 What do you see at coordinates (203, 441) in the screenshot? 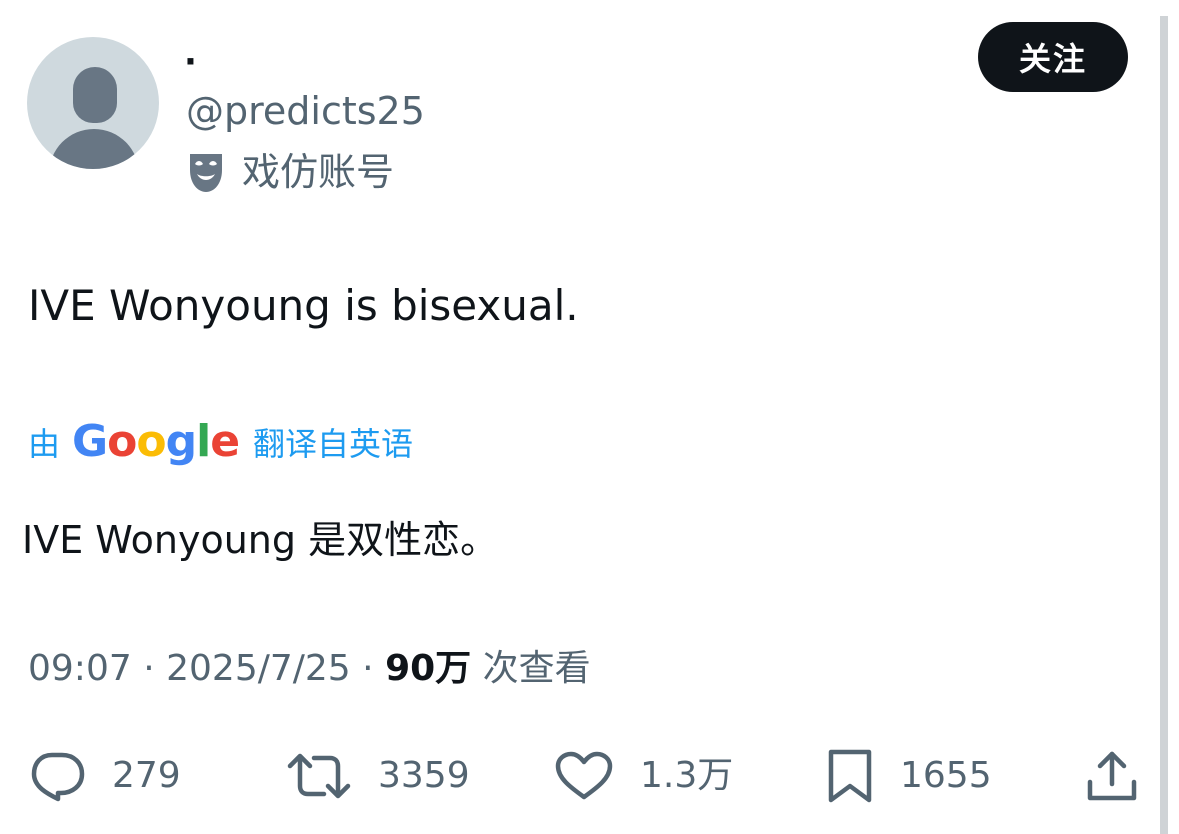
I see `google-logo-letter: l` at bounding box center [203, 441].